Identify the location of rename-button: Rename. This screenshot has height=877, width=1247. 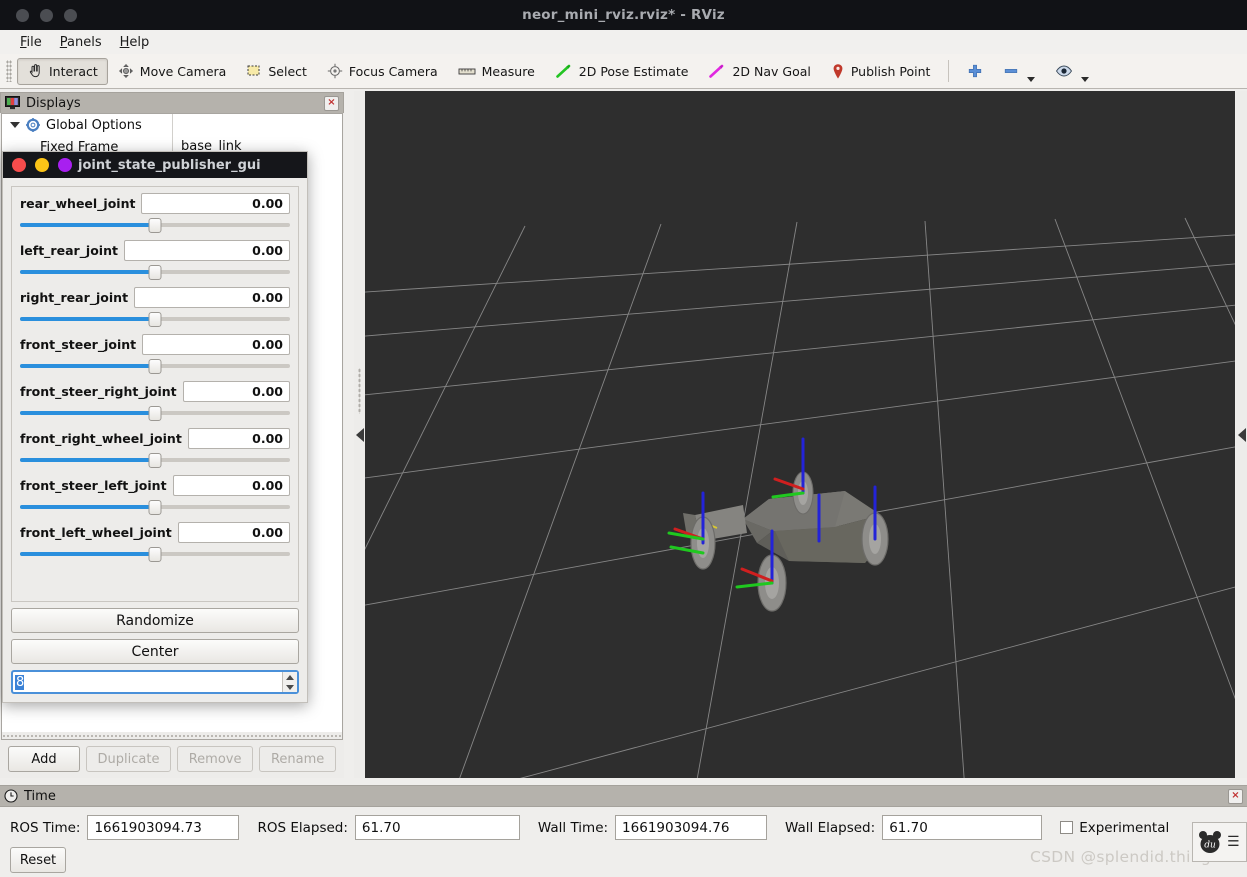
(298, 759).